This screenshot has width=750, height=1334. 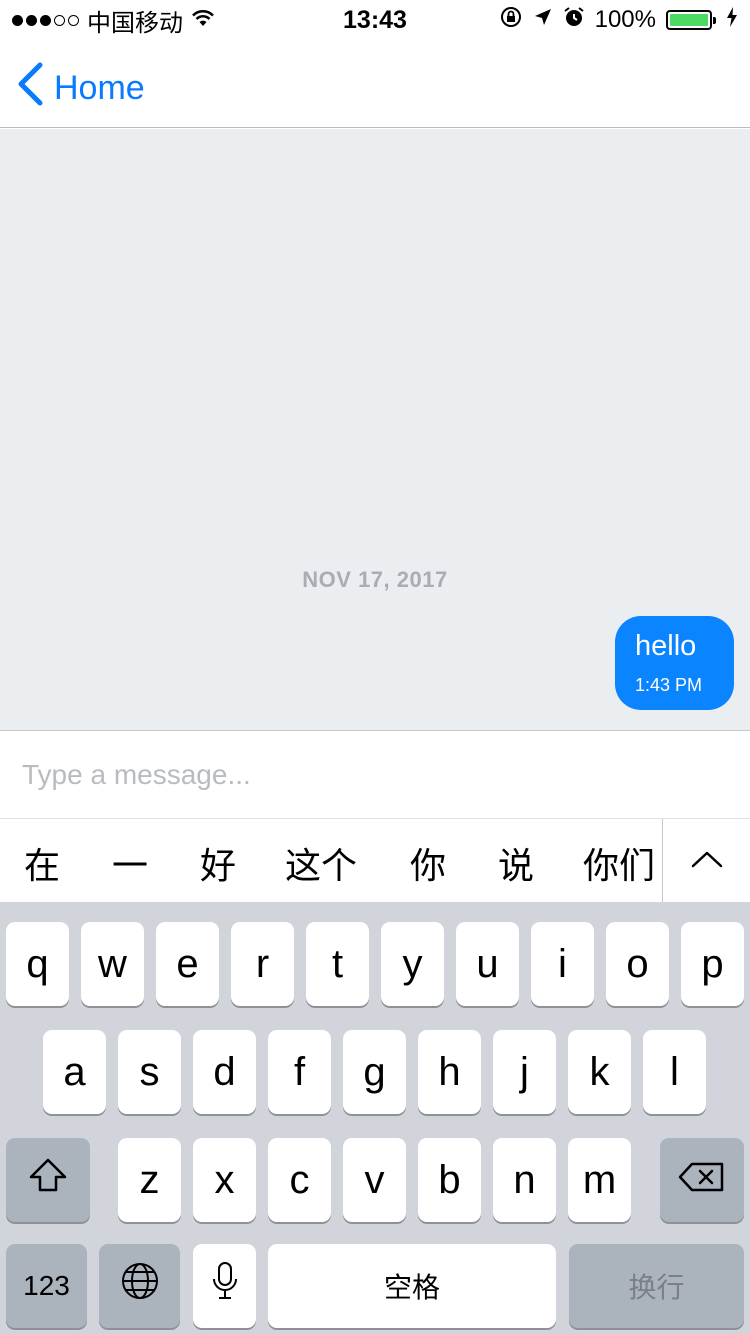 What do you see at coordinates (637, 964) in the screenshot?
I see `key-o: o` at bounding box center [637, 964].